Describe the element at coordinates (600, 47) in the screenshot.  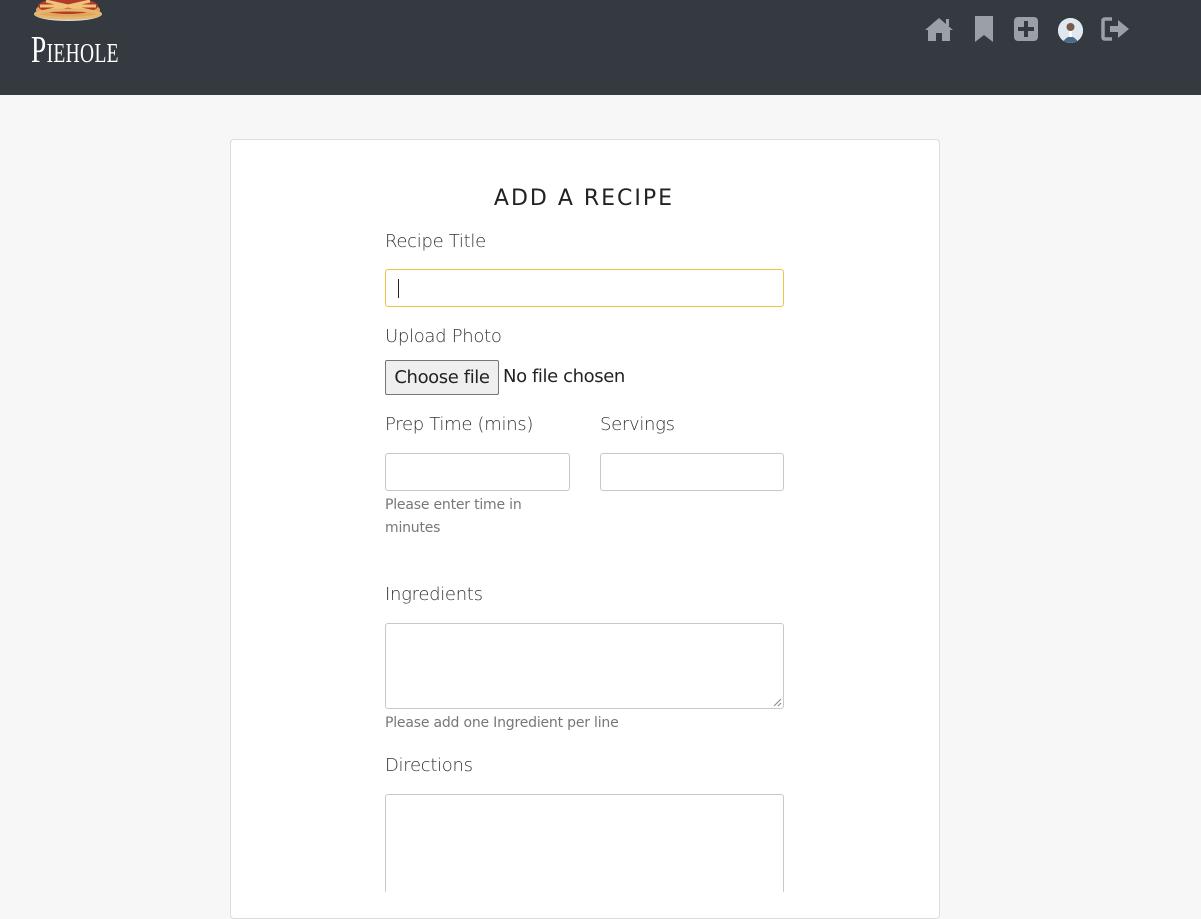
I see `top-navbar: Piehole` at that location.